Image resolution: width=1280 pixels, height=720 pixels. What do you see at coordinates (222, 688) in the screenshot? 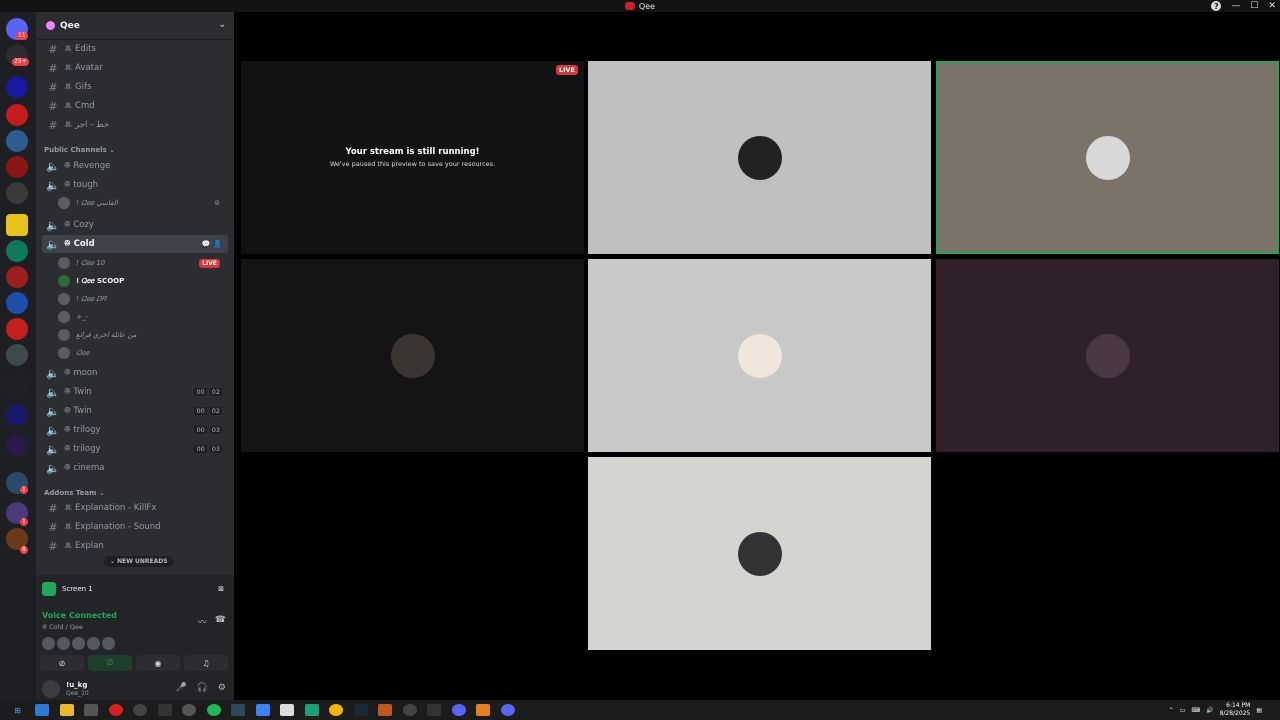
I see `gear-icon: ⚙` at bounding box center [222, 688].